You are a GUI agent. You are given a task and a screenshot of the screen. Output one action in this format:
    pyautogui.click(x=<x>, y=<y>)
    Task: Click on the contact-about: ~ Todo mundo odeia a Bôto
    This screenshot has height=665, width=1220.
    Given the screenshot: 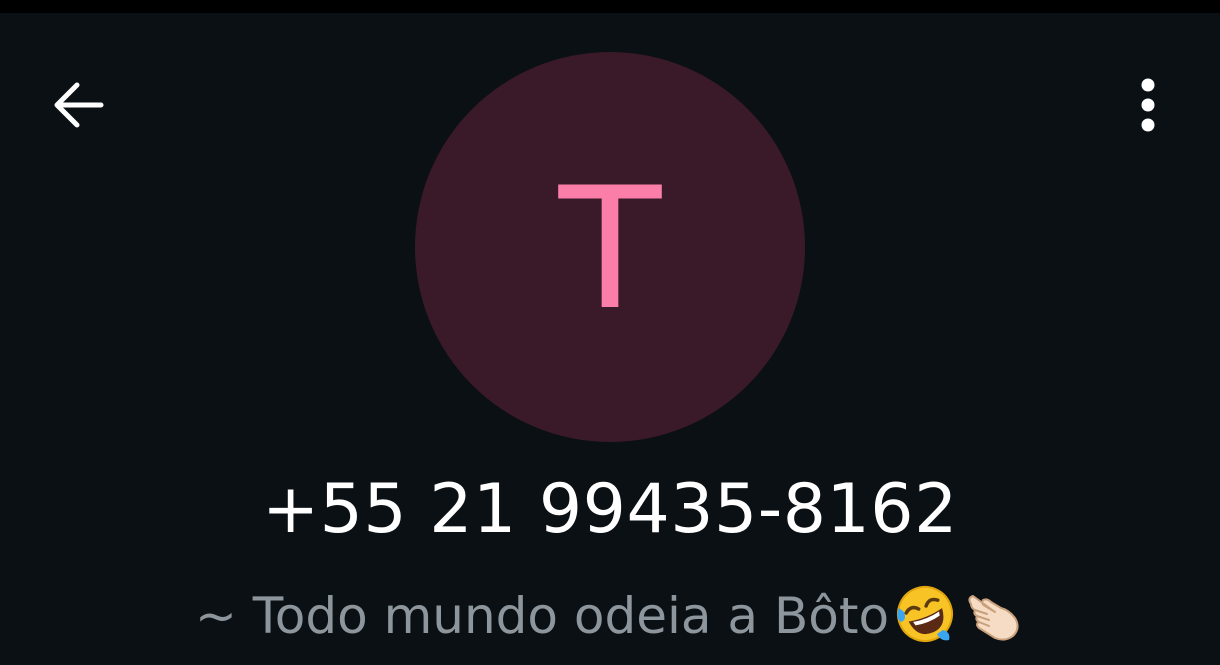 What is the action you would take?
    pyautogui.click(x=610, y=618)
    